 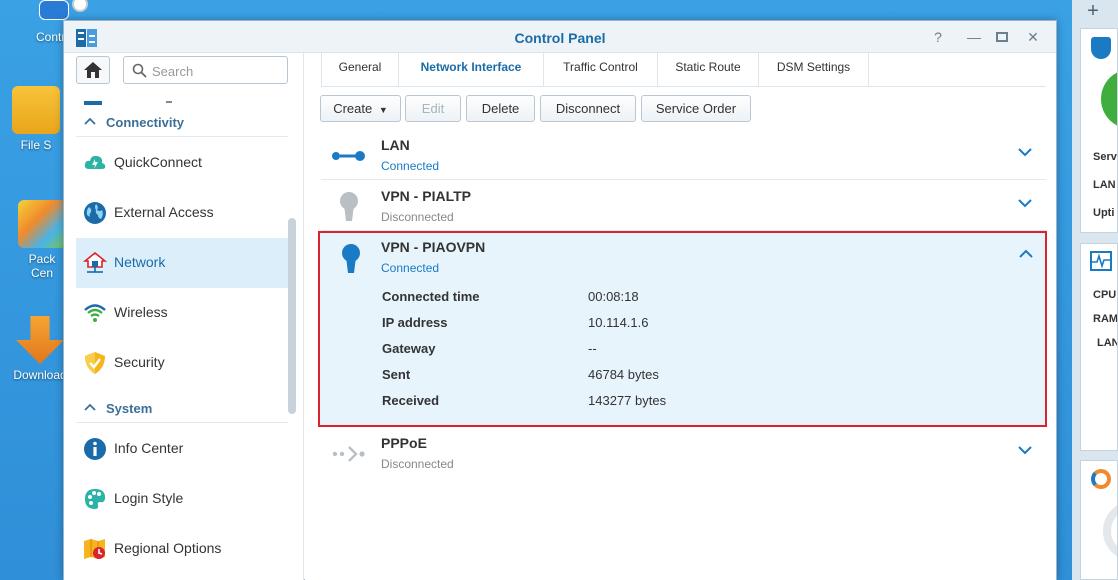 What do you see at coordinates (182, 363) in the screenshot?
I see `sidebar-item-security: Security` at bounding box center [182, 363].